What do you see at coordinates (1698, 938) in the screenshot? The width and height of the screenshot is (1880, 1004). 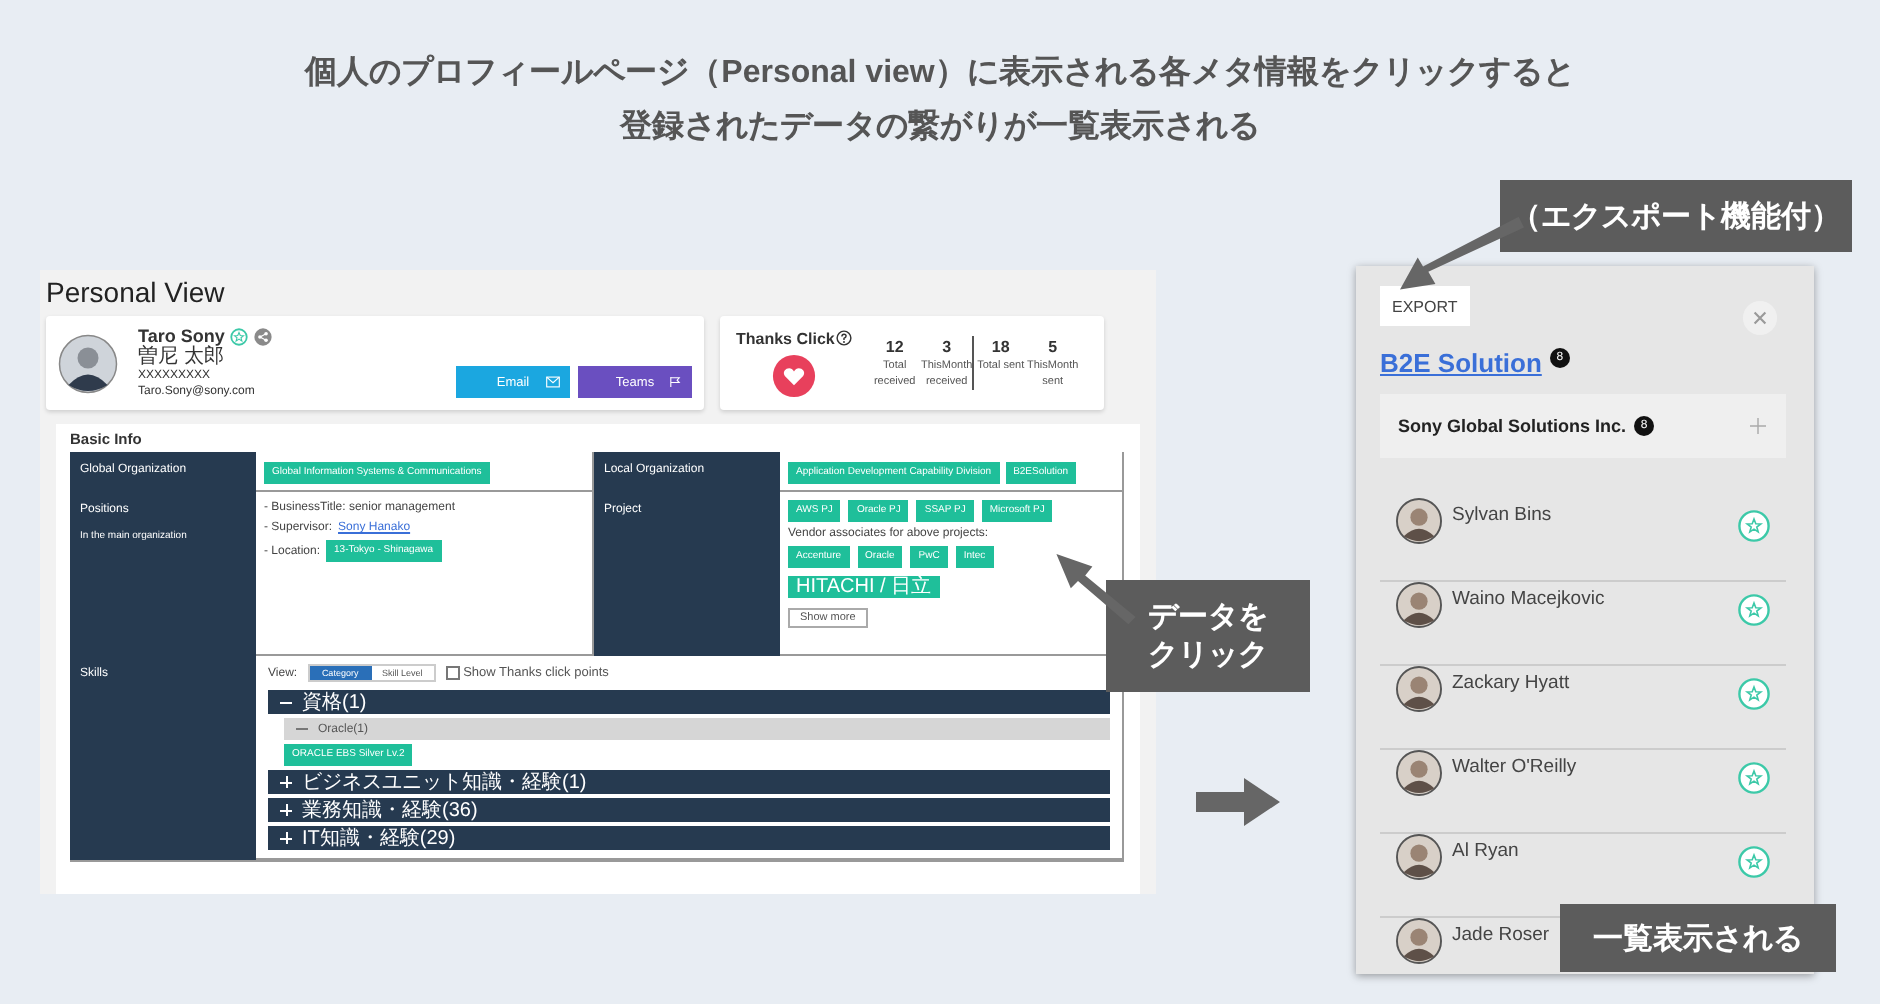 I see `callout-text: 一覧表示される` at bounding box center [1698, 938].